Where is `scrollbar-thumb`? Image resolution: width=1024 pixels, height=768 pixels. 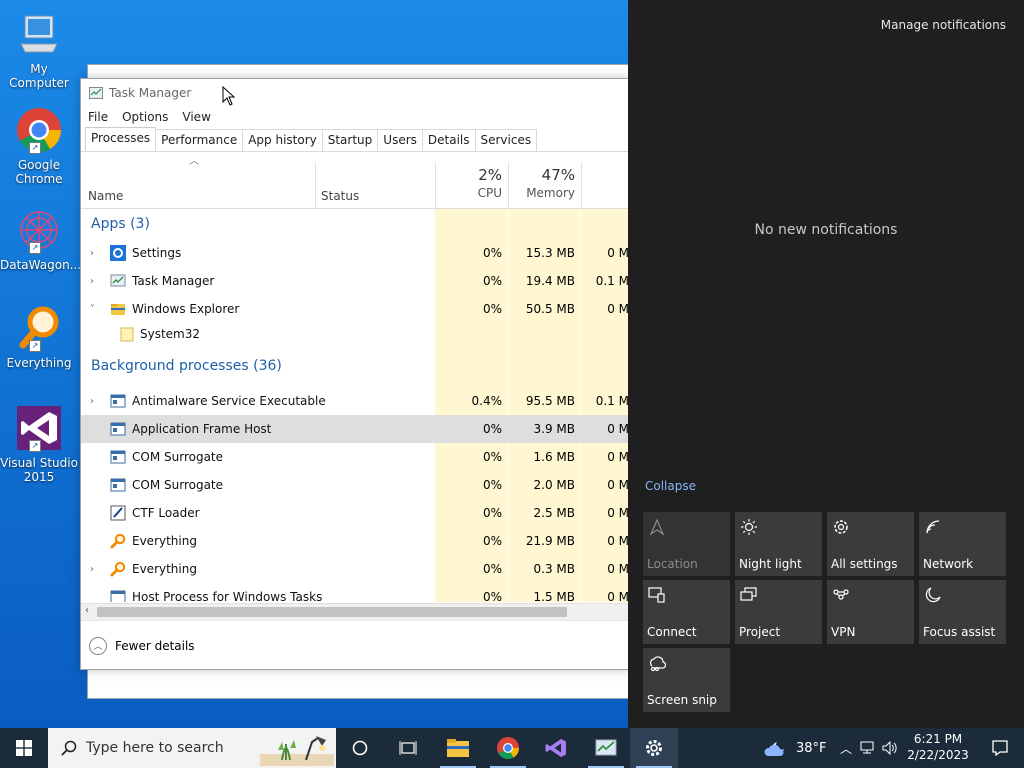
scrollbar-thumb is located at coordinates (332, 612).